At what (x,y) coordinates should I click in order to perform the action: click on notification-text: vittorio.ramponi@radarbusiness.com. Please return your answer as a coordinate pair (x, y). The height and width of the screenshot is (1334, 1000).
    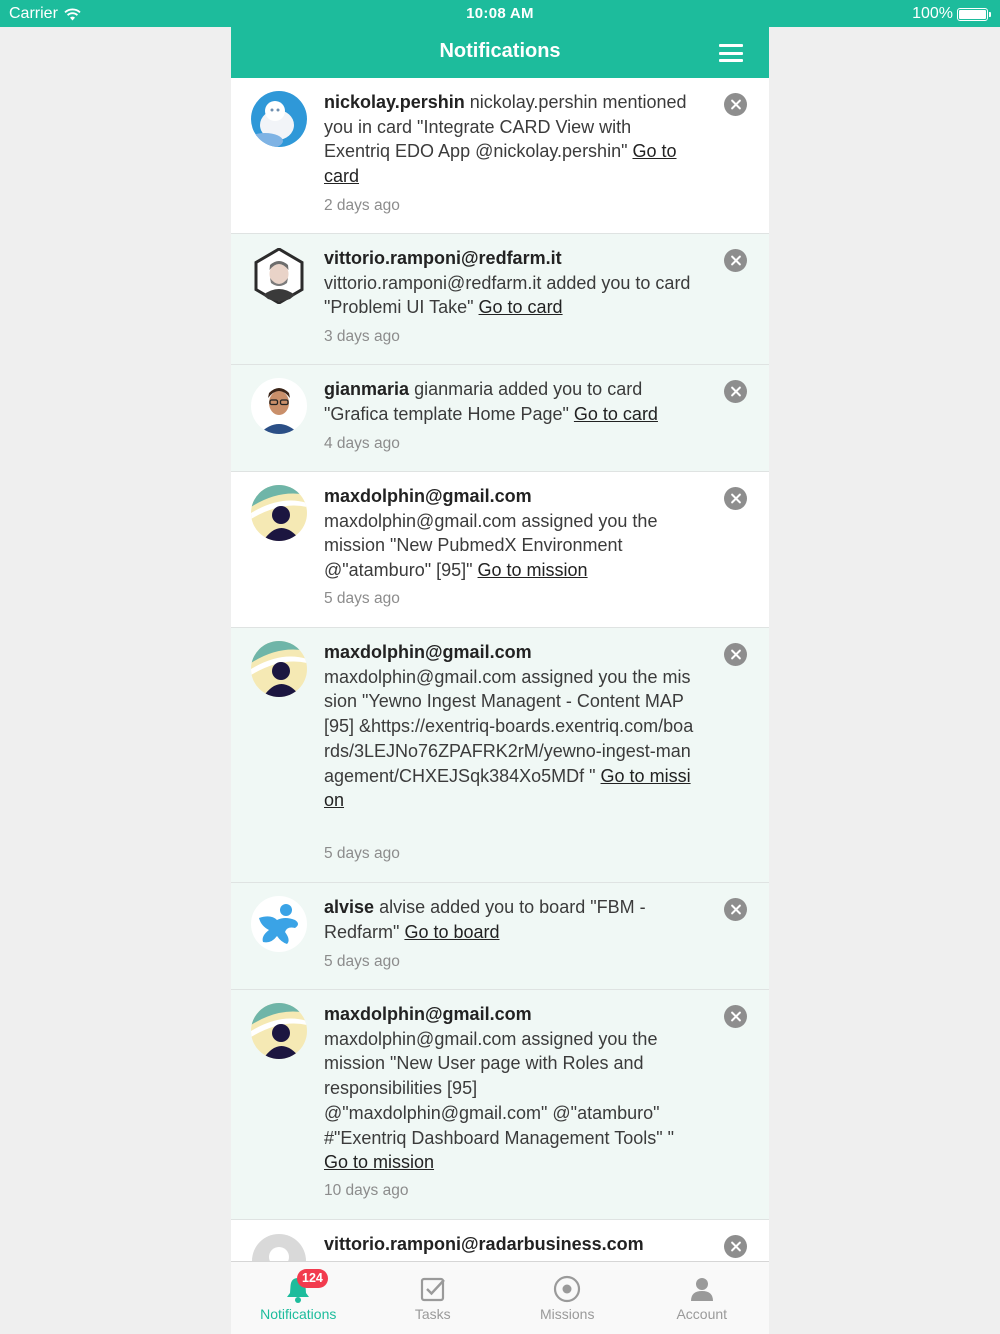
    Looking at the image, I should click on (510, 1244).